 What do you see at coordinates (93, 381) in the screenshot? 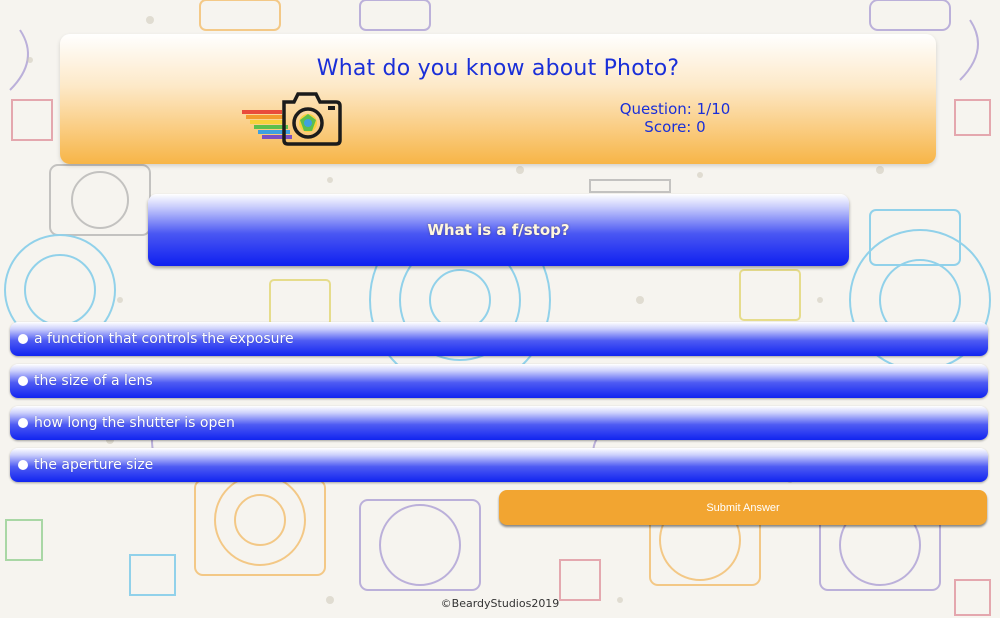
I see `answer-option-label: the size of a lens` at bounding box center [93, 381].